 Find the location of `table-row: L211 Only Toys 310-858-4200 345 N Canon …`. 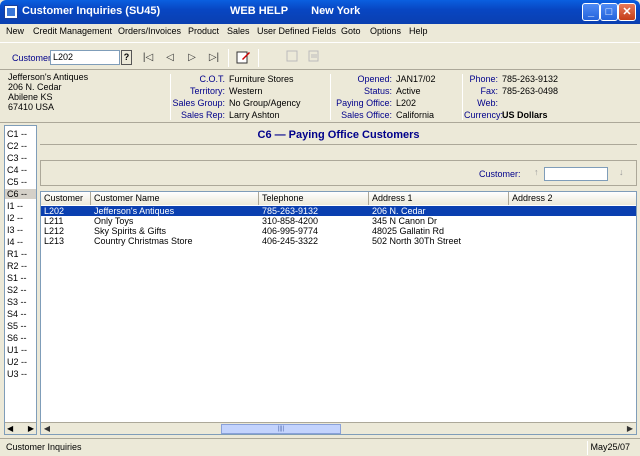

table-row: L211 Only Toys 310-858-4200 345 N Canon … is located at coordinates (338, 221).